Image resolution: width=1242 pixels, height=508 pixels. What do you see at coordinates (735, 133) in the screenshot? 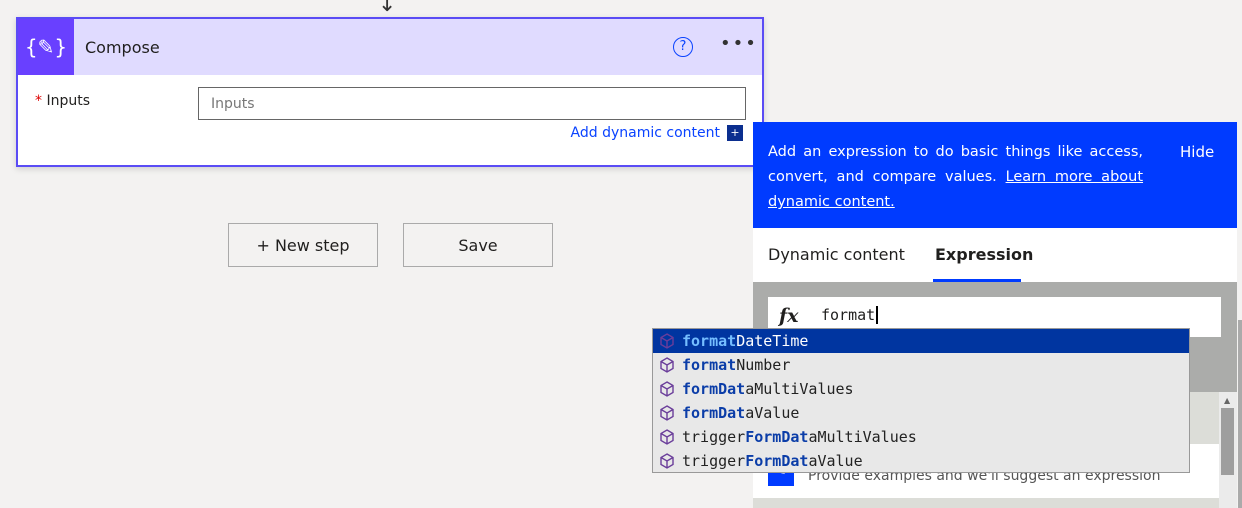
I see `add-dynamic-content-icon: +` at bounding box center [735, 133].